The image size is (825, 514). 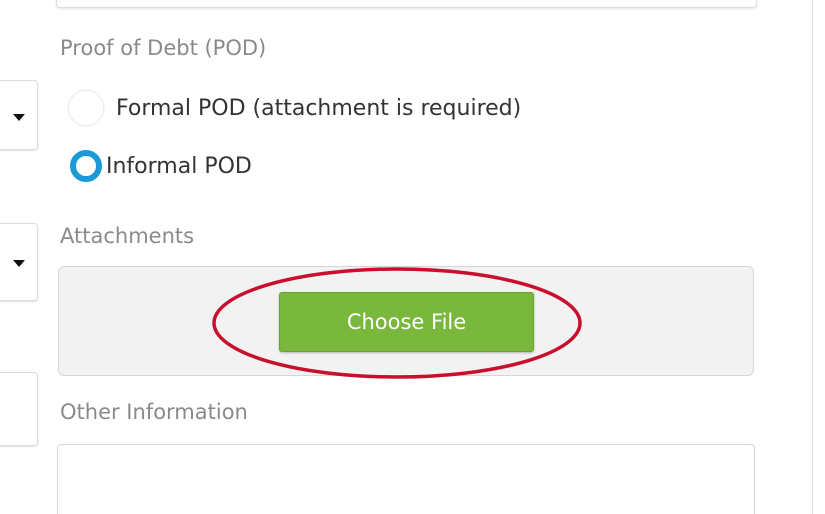 I want to click on highlight-annotation-ellipse, so click(x=397, y=323).